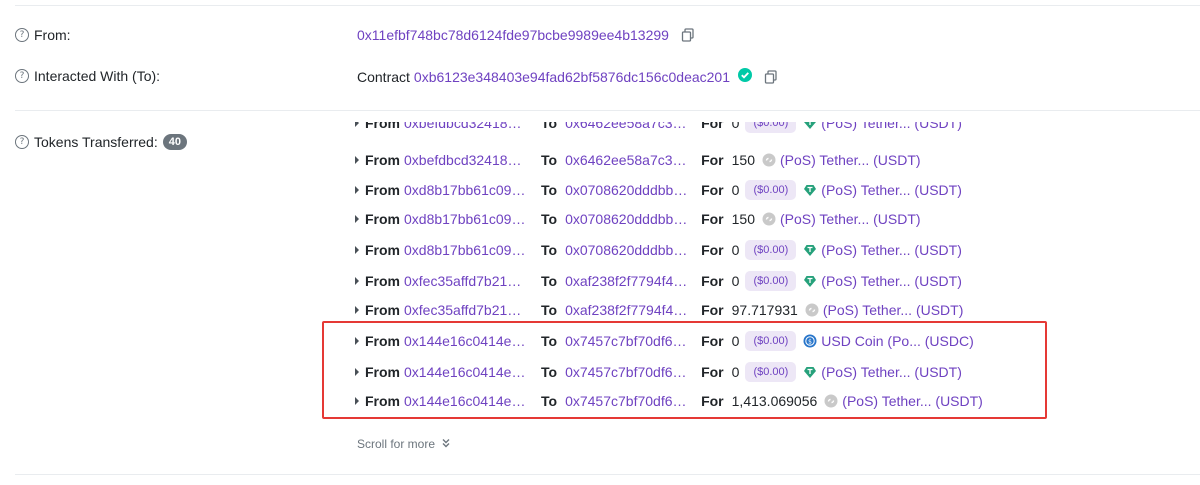 The image size is (1200, 485). I want to click on highlight-box, so click(684, 370).